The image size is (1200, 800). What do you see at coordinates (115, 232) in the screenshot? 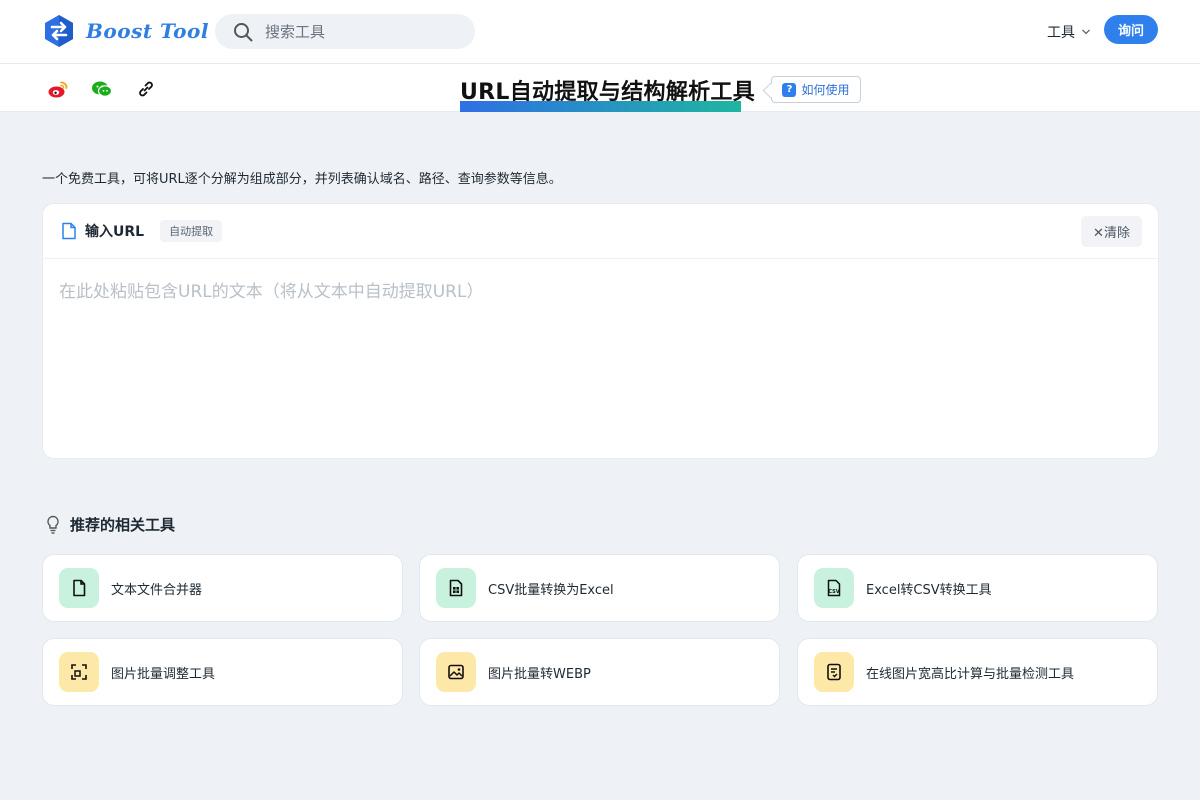
I see `input-url-label: 输入URL` at bounding box center [115, 232].